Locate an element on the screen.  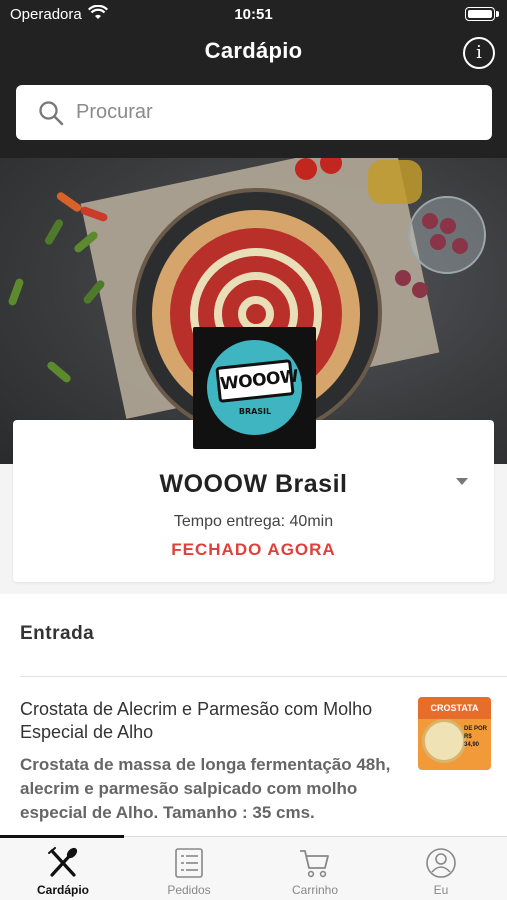
search-icon is located at coordinates (51, 115).